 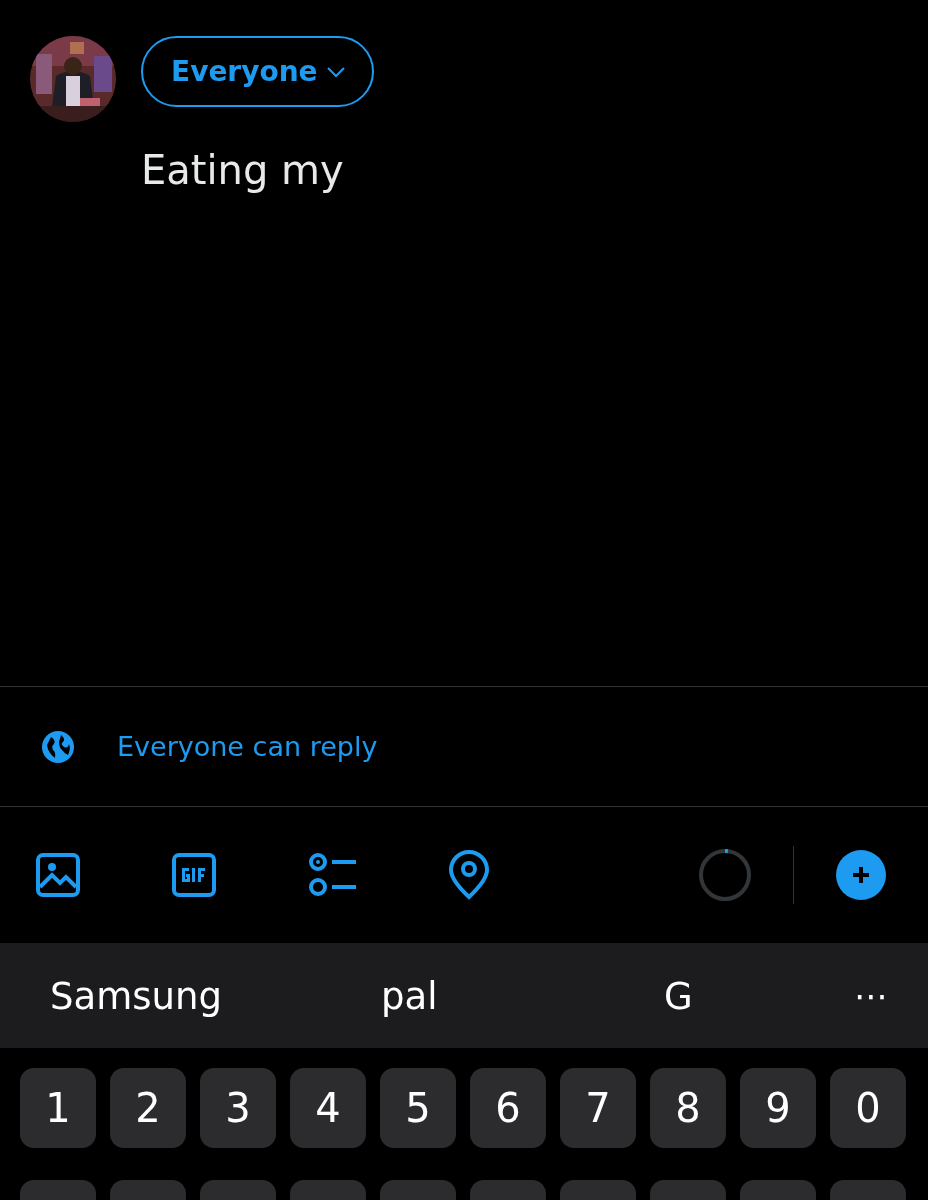 I want to click on word-suggestion: G, so click(x=678, y=995).